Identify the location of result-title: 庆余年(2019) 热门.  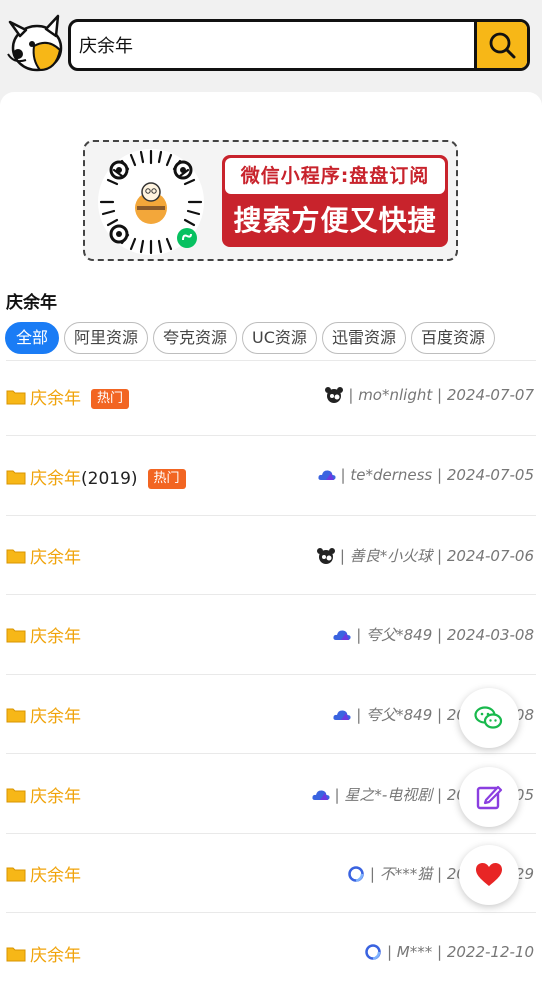
(108, 476).